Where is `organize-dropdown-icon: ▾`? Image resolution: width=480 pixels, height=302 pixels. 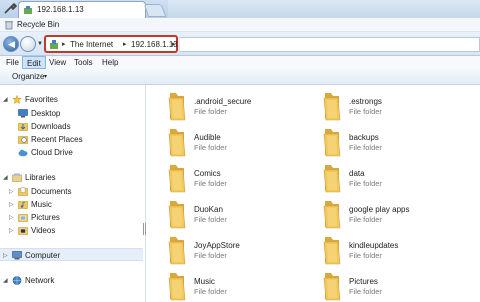
organize-dropdown-icon: ▾ is located at coordinates (45, 76).